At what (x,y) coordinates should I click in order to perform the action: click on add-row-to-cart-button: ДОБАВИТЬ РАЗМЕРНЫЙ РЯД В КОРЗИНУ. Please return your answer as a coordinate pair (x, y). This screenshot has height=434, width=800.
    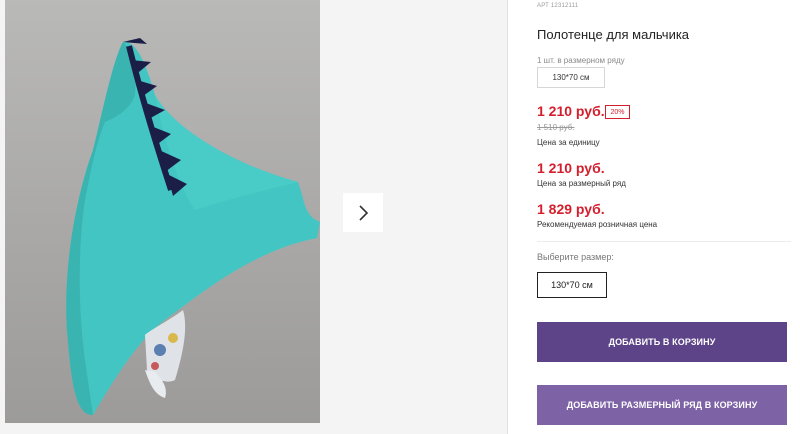
    Looking at the image, I should click on (662, 405).